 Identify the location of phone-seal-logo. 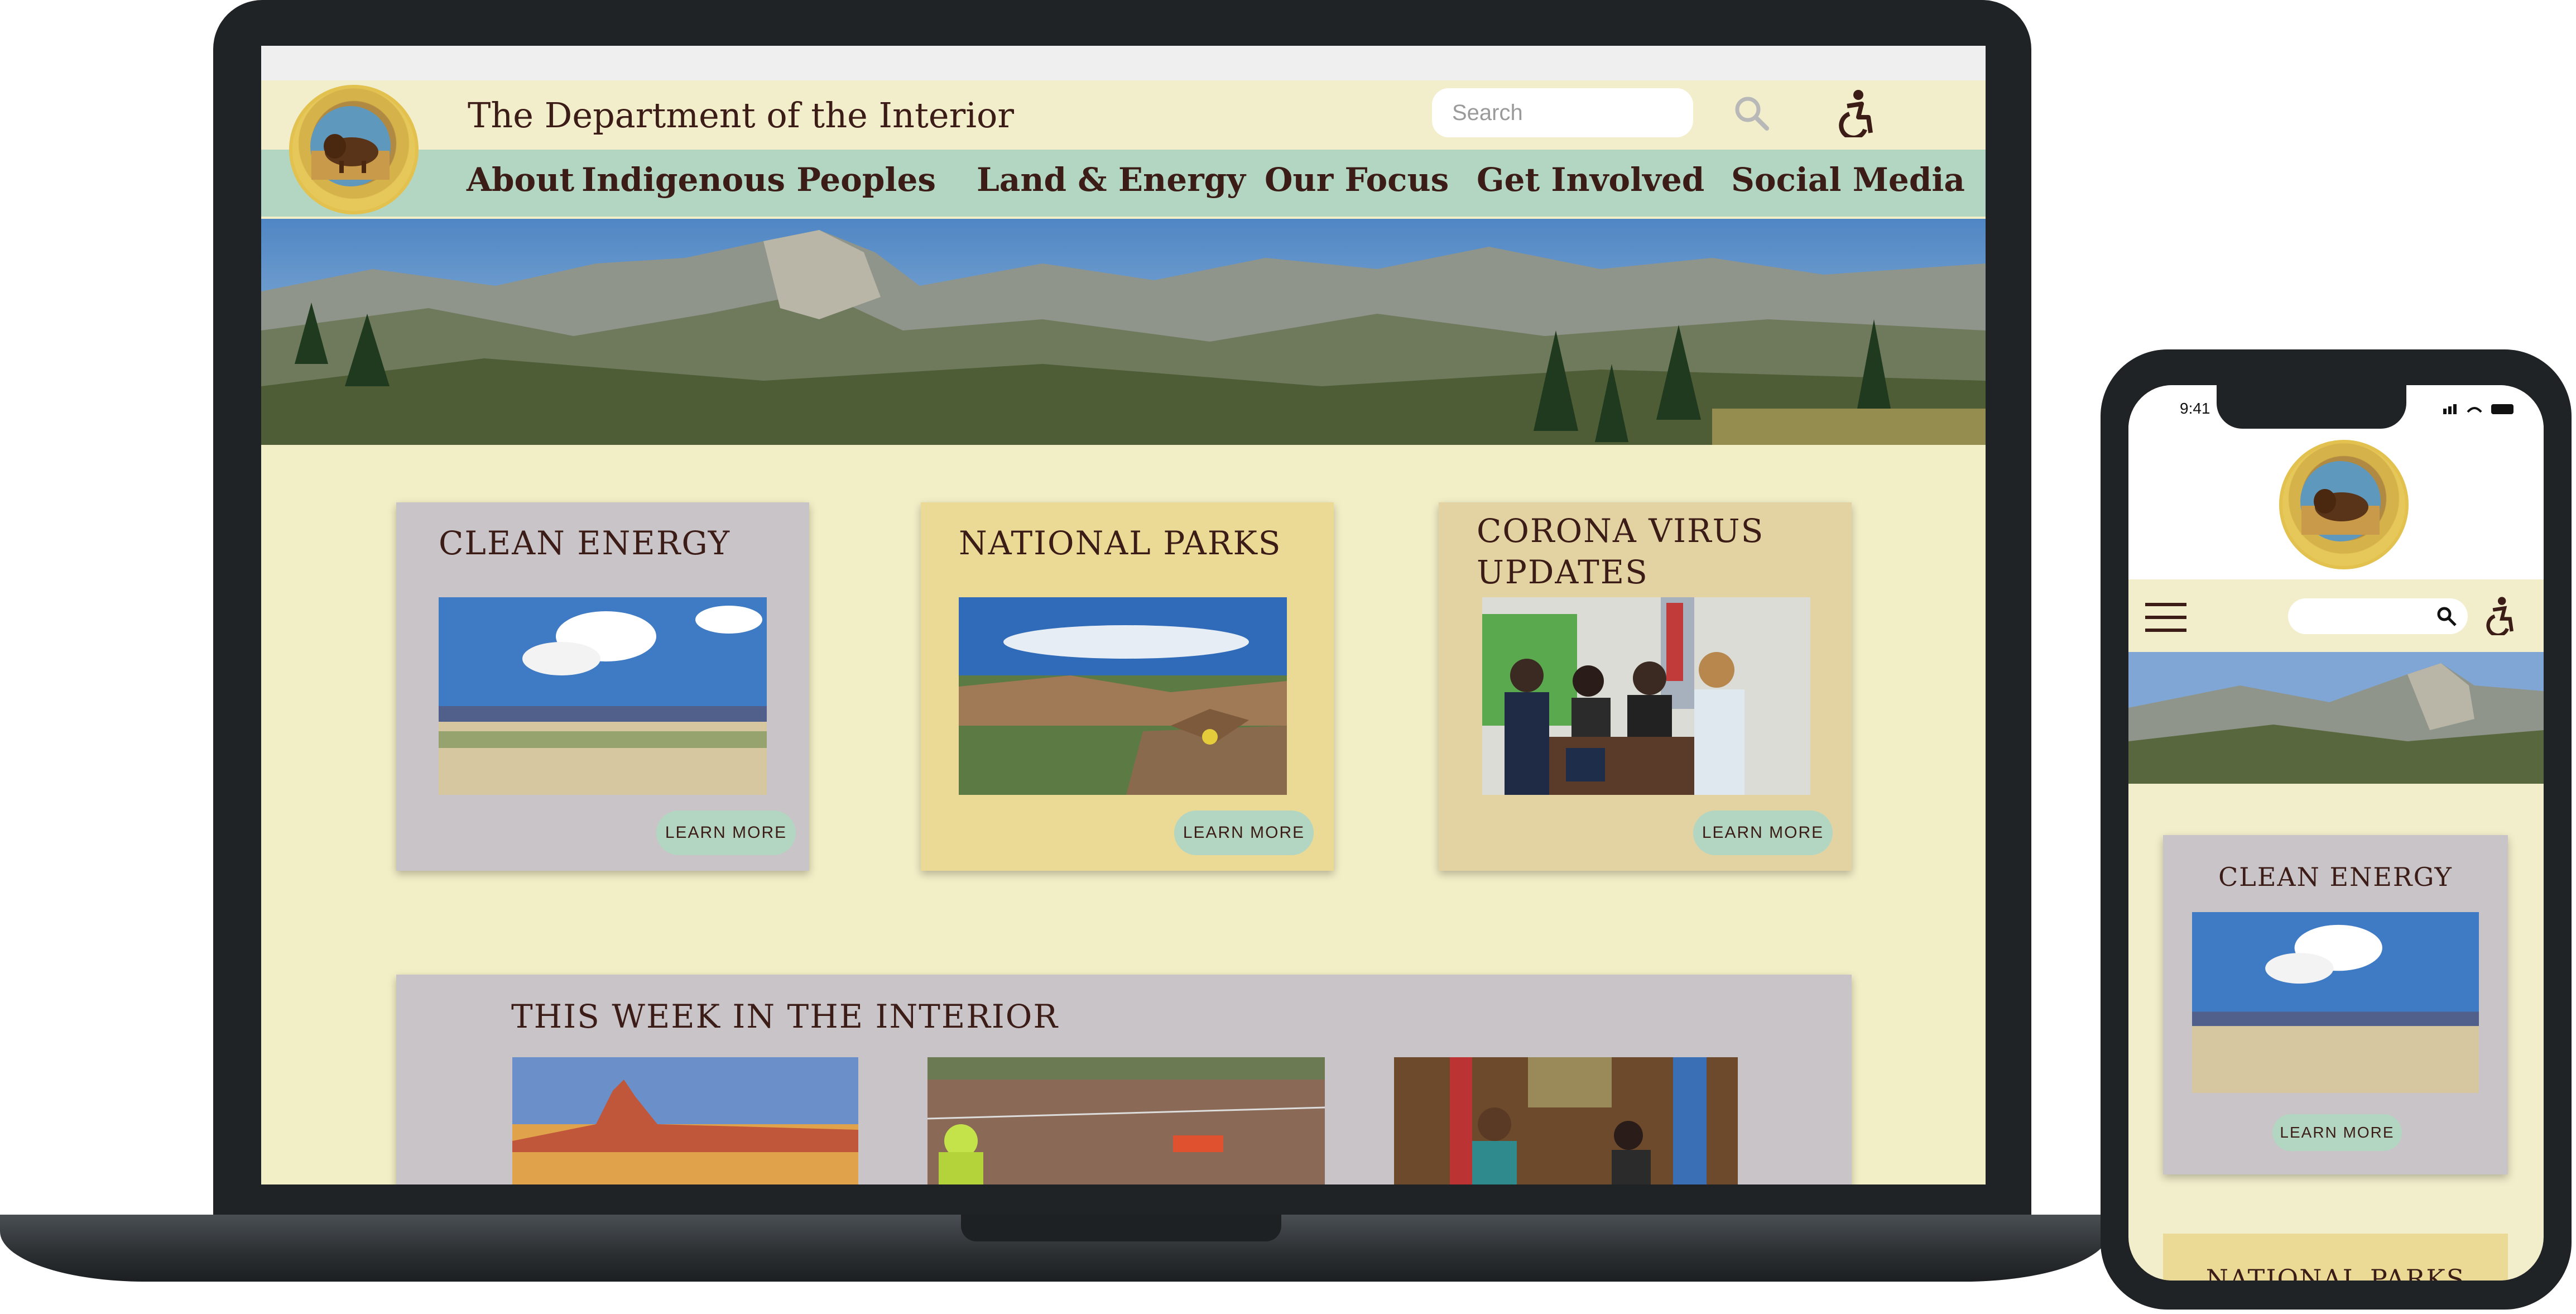
(2344, 504).